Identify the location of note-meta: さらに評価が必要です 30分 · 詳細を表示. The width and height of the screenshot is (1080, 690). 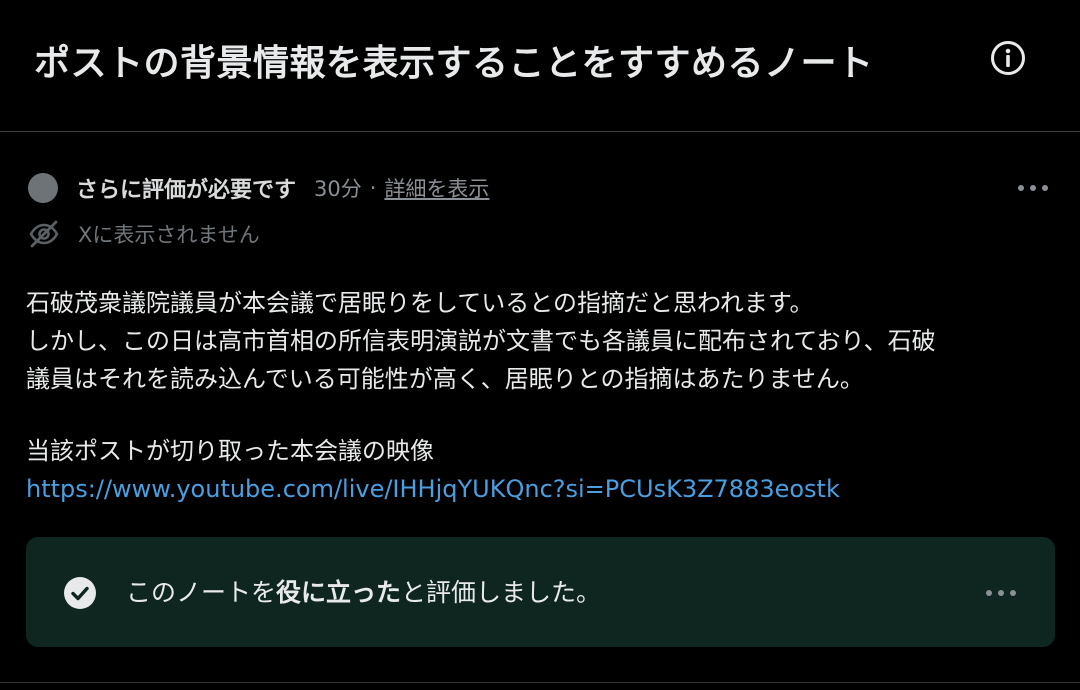
(258, 188).